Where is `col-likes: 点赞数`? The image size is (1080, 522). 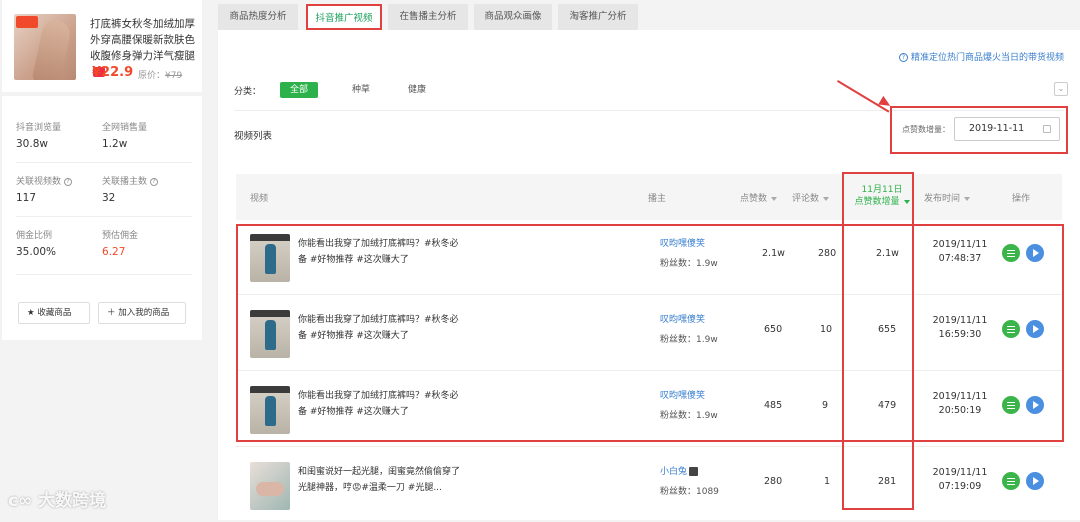
col-likes: 点赞数 is located at coordinates (759, 197).